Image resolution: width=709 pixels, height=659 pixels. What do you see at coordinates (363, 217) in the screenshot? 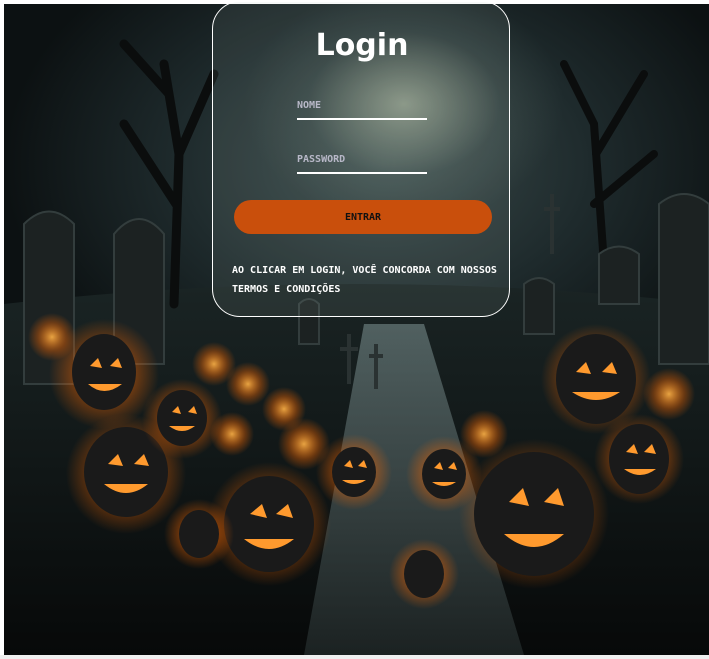
I see `enter-button: ENTRAR` at bounding box center [363, 217].